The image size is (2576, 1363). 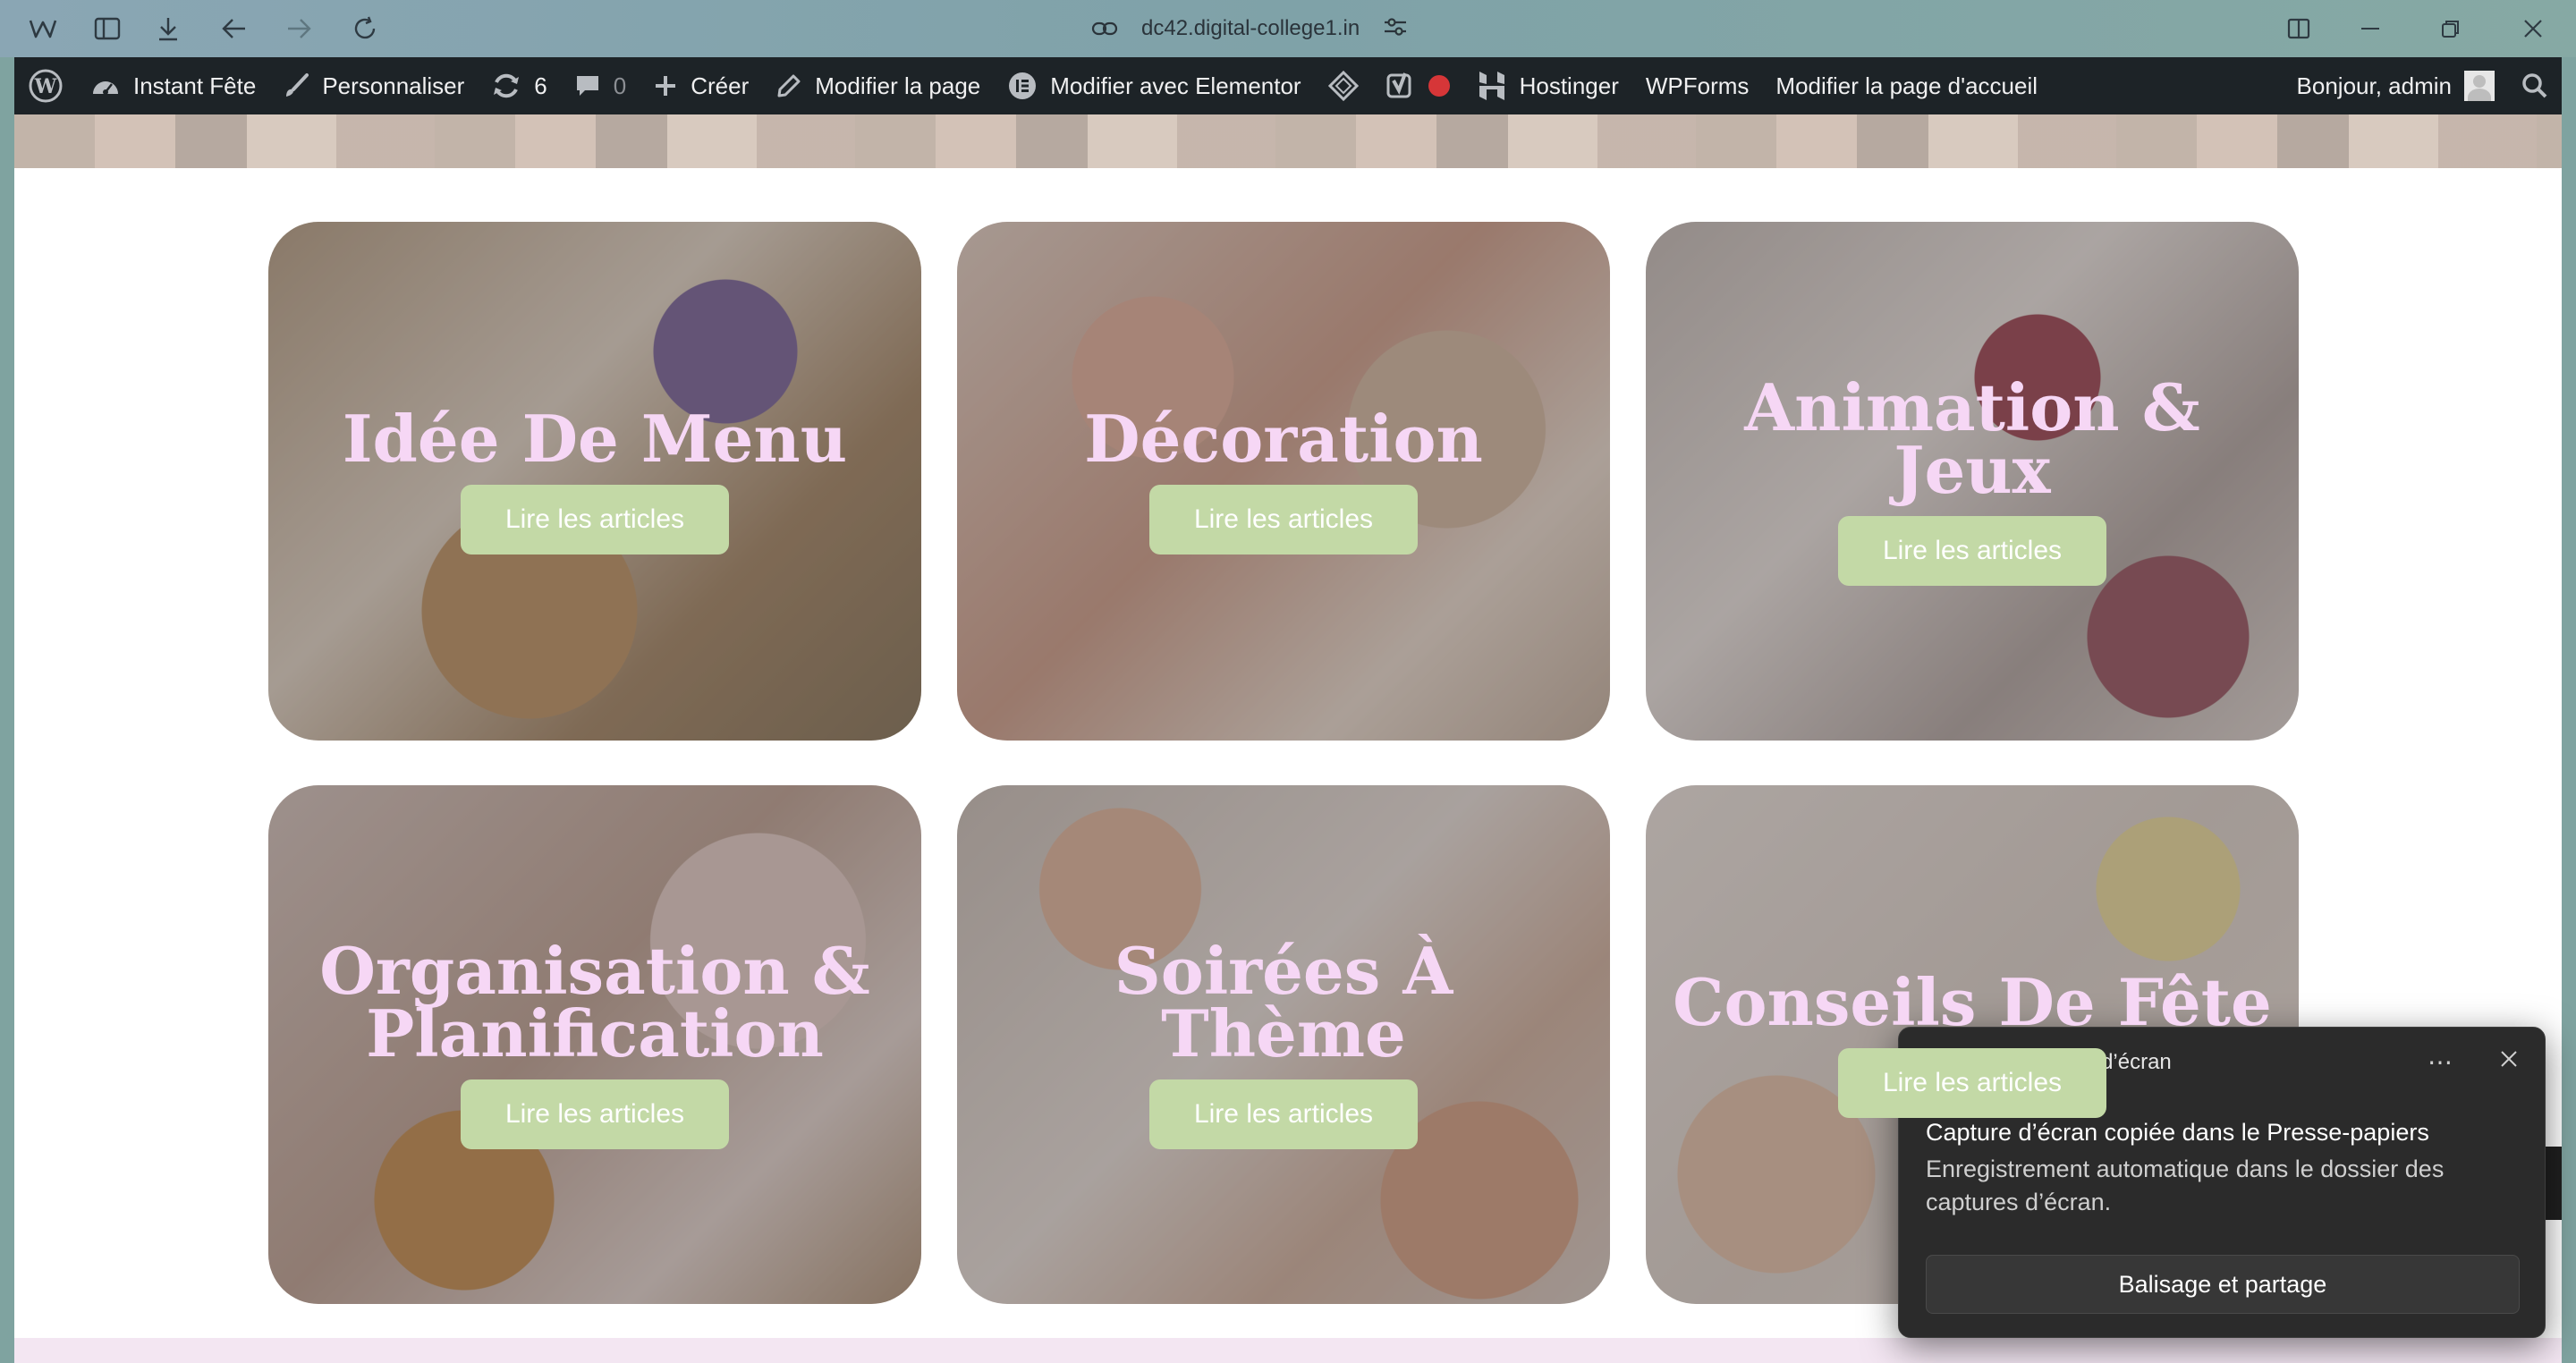 What do you see at coordinates (540, 85) in the screenshot?
I see `updates-count: 6` at bounding box center [540, 85].